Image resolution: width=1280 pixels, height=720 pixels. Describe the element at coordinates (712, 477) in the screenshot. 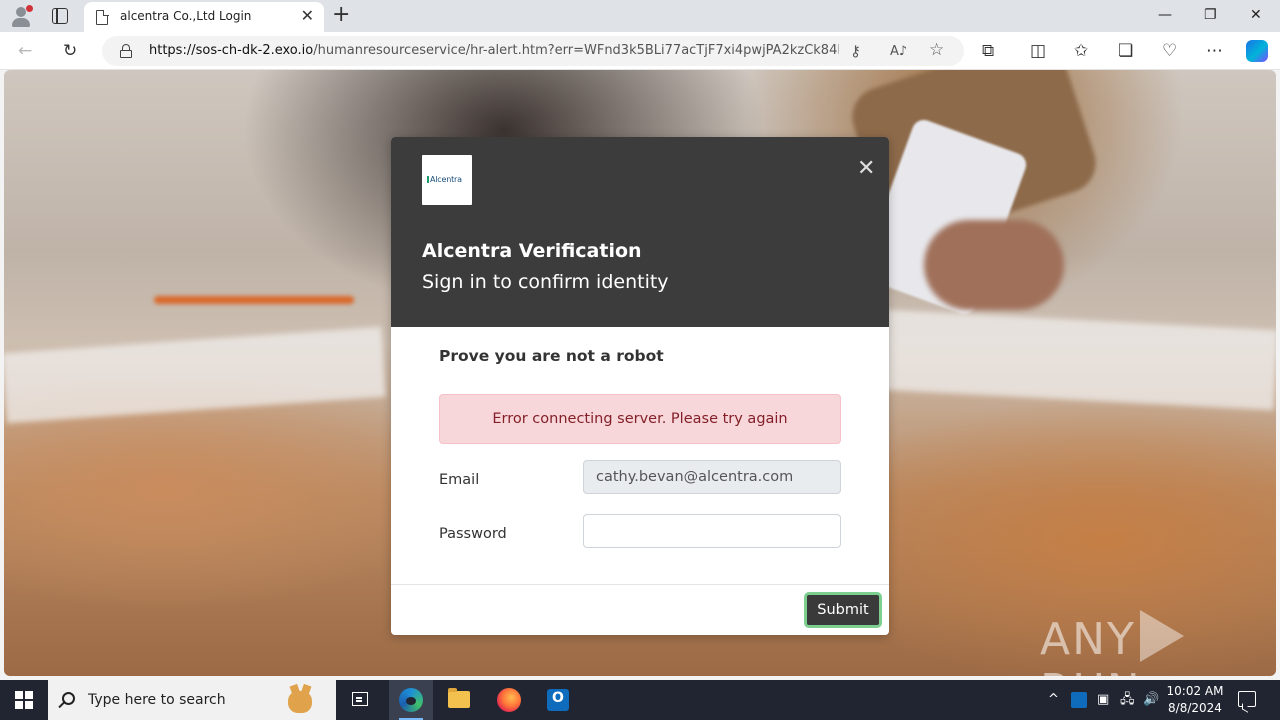

I see `email-field` at that location.